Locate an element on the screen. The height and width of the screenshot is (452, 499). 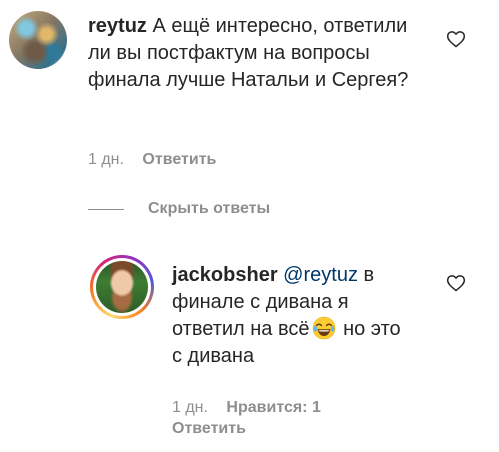
hide-replies-label: Скрыть ответы is located at coordinates (209, 208).